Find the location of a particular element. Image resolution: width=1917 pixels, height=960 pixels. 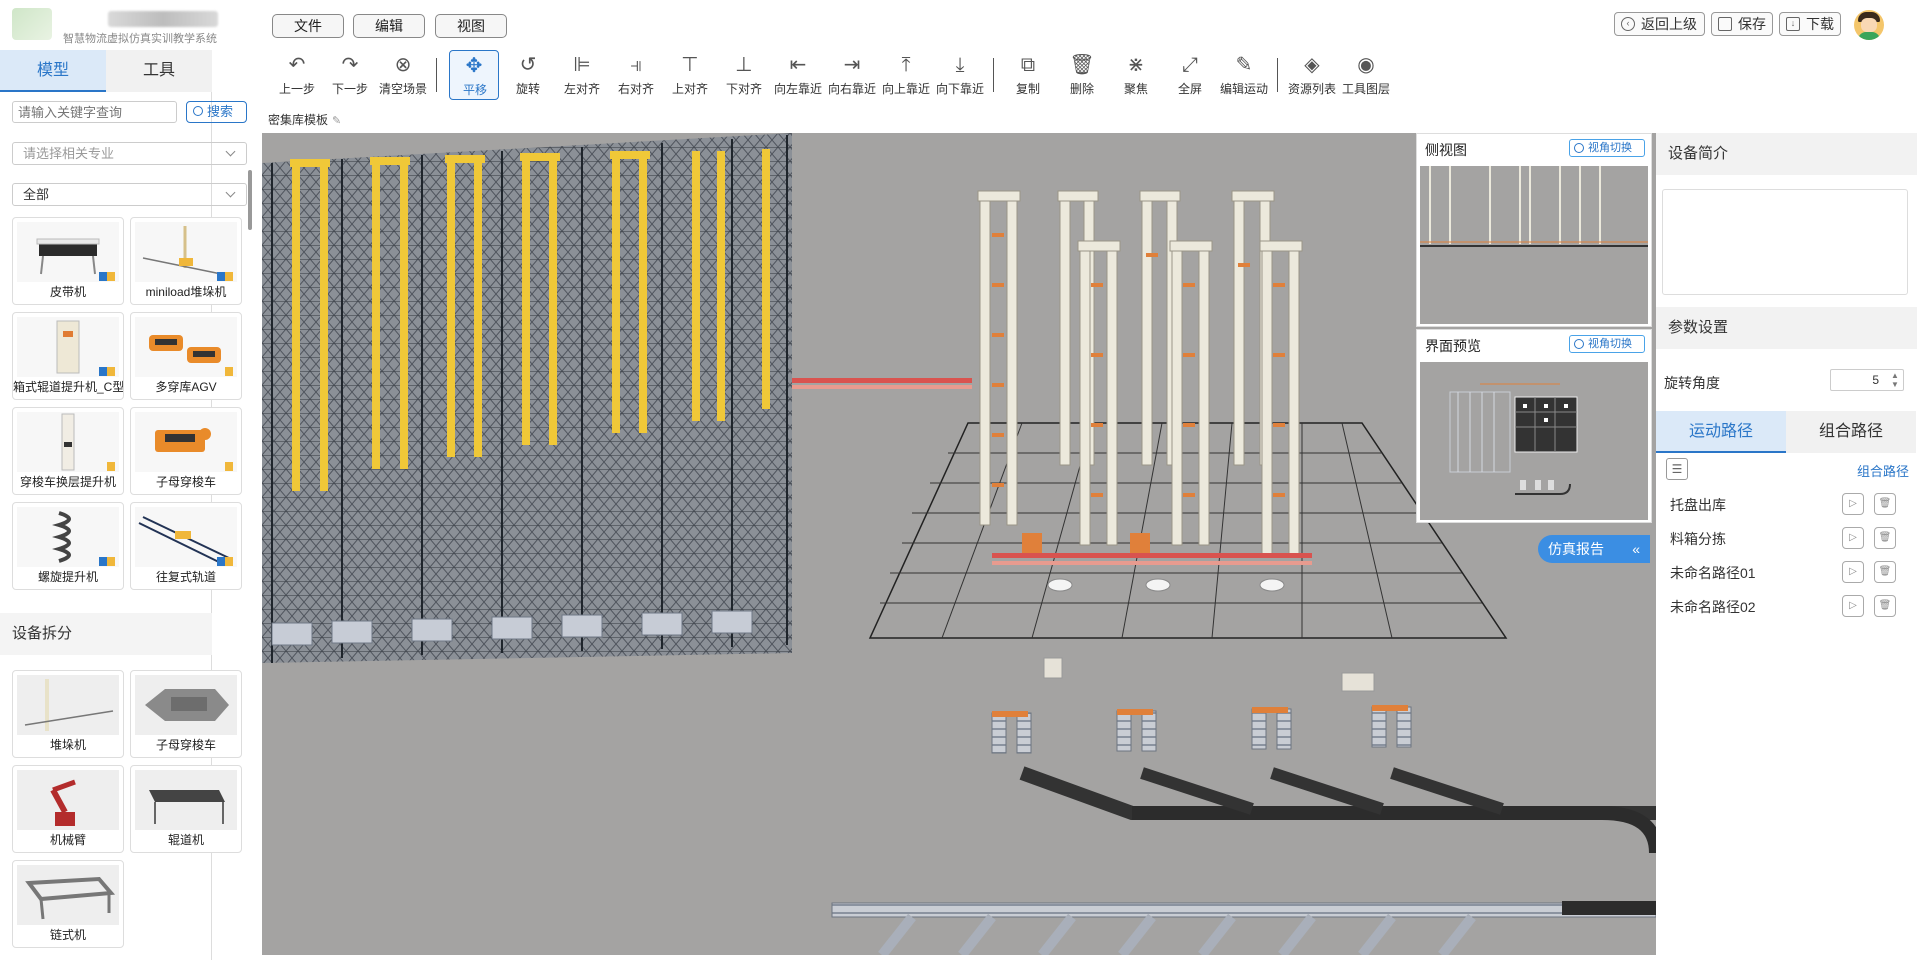

tool-move: ✥ 平移 is located at coordinates (474, 75).